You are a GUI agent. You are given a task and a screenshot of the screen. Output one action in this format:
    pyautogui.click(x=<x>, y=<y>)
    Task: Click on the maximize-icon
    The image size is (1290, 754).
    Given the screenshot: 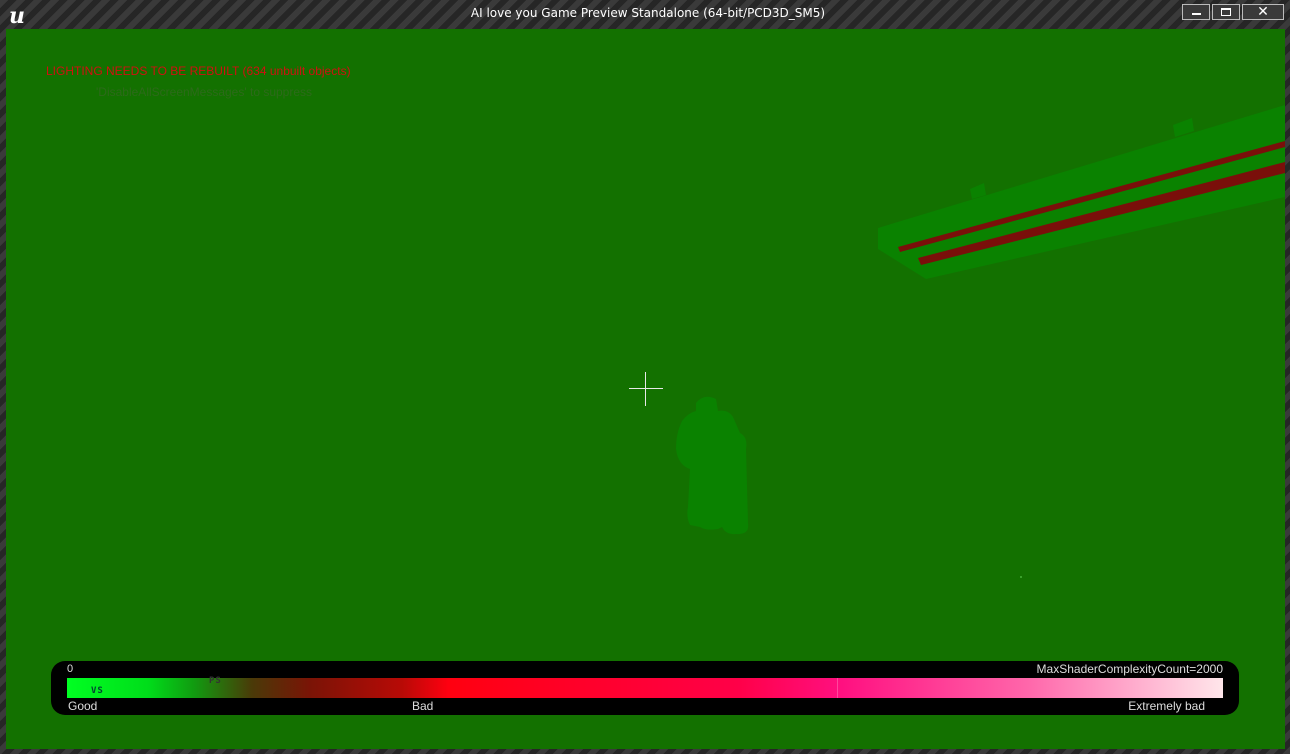 What is the action you would take?
    pyautogui.click(x=1226, y=12)
    